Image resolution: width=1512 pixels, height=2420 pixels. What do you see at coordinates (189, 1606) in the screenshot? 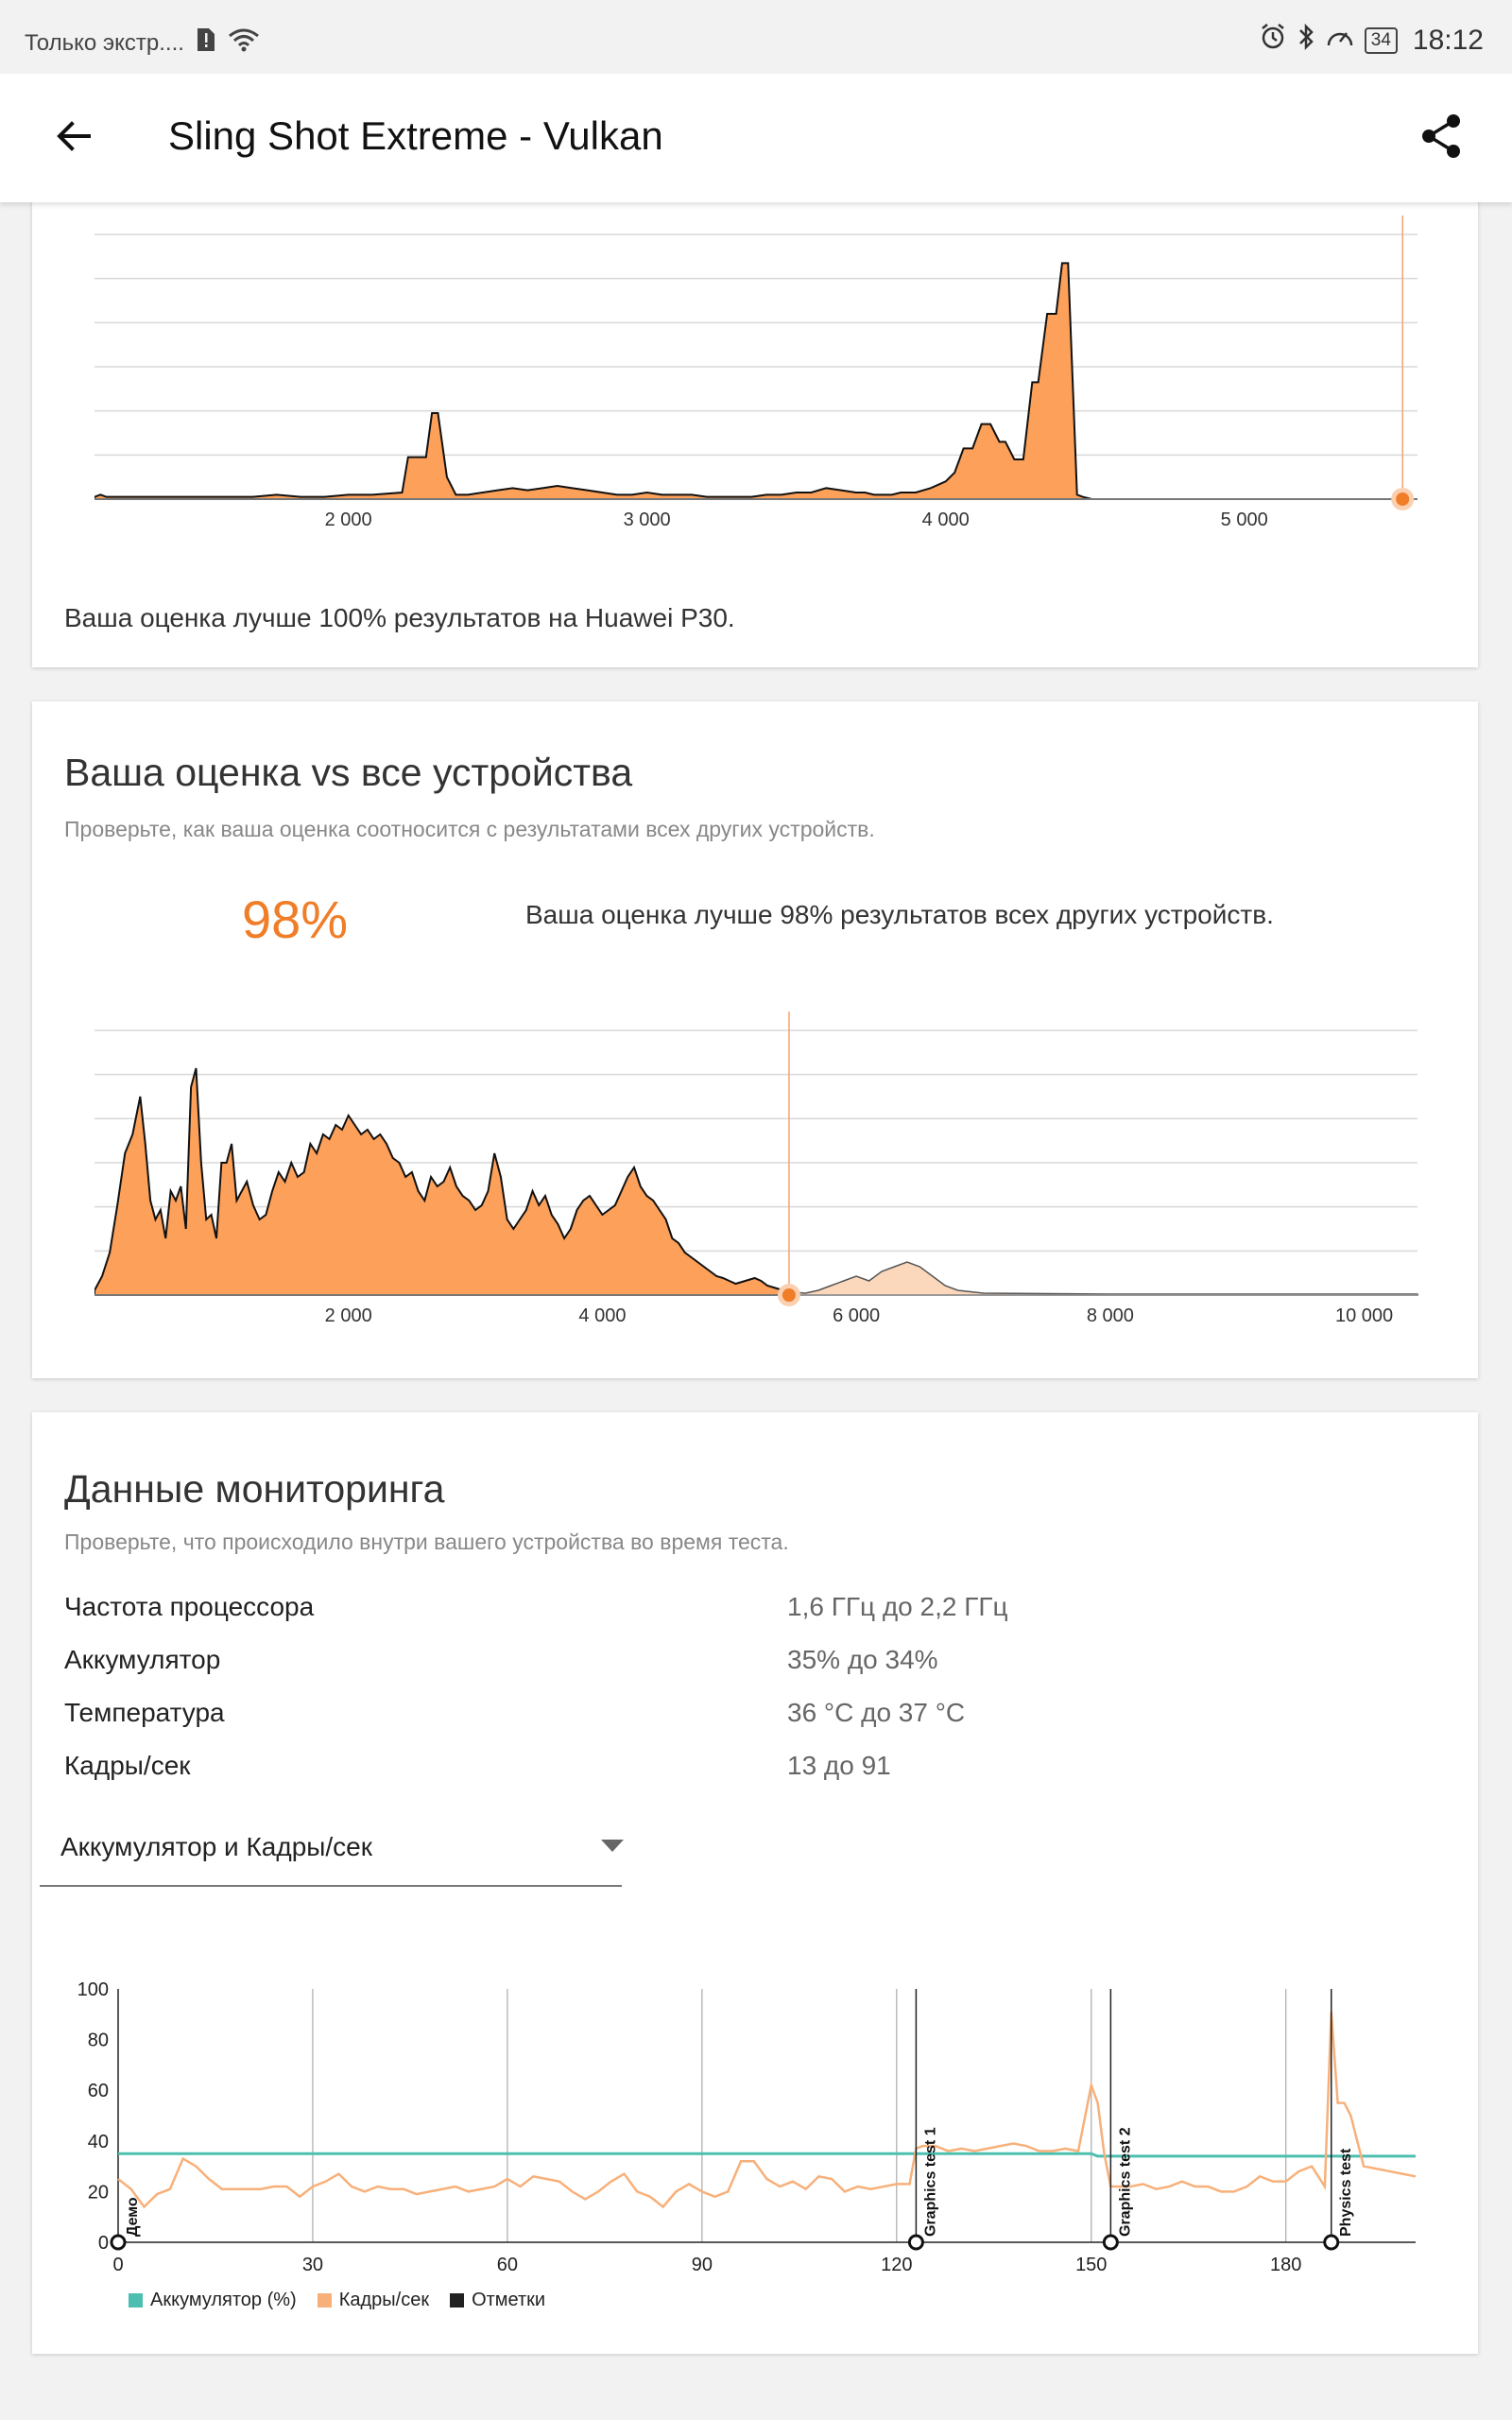
I see `monitor-label: Частота процессора` at bounding box center [189, 1606].